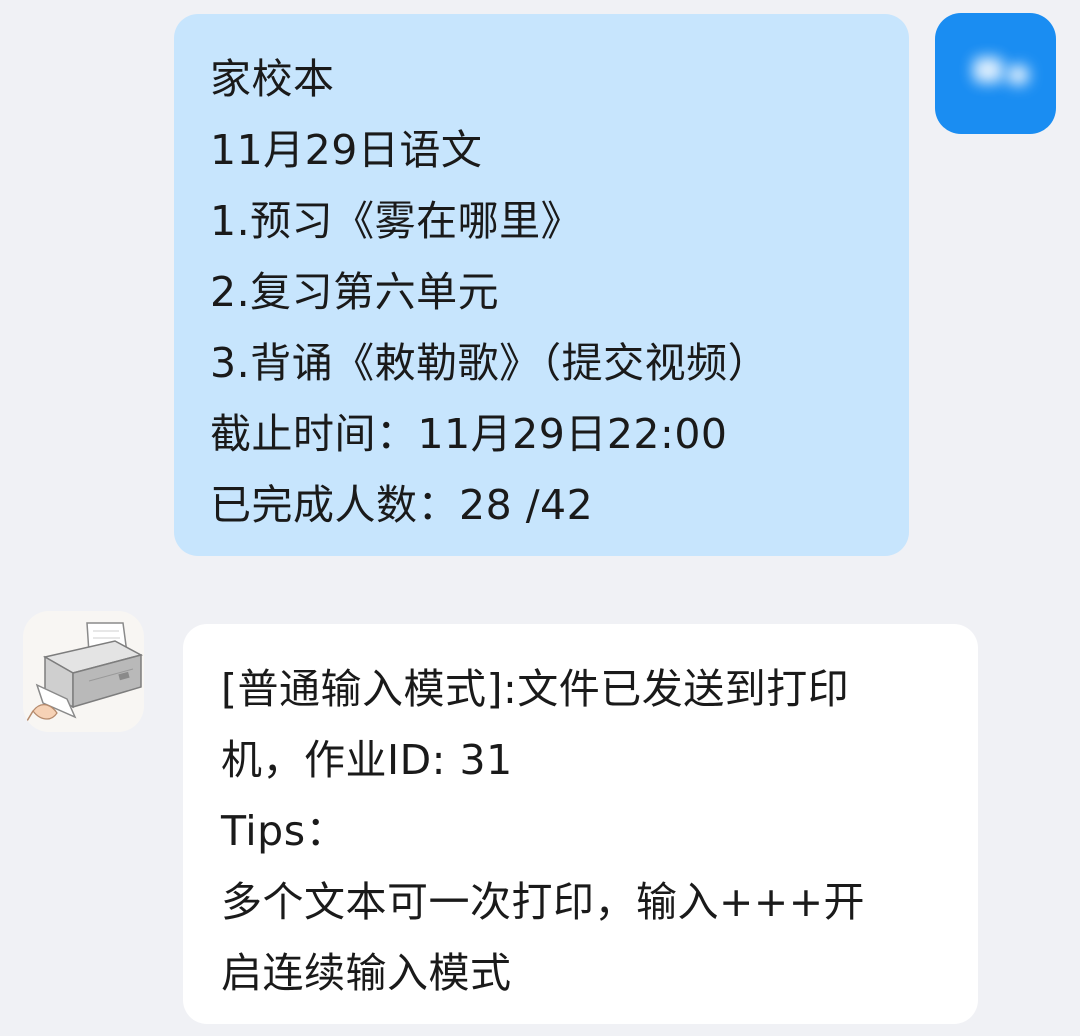  Describe the element at coordinates (490, 363) in the screenshot. I see `message-line: 3.背诵《敕勒歌》（提交视频）` at that location.